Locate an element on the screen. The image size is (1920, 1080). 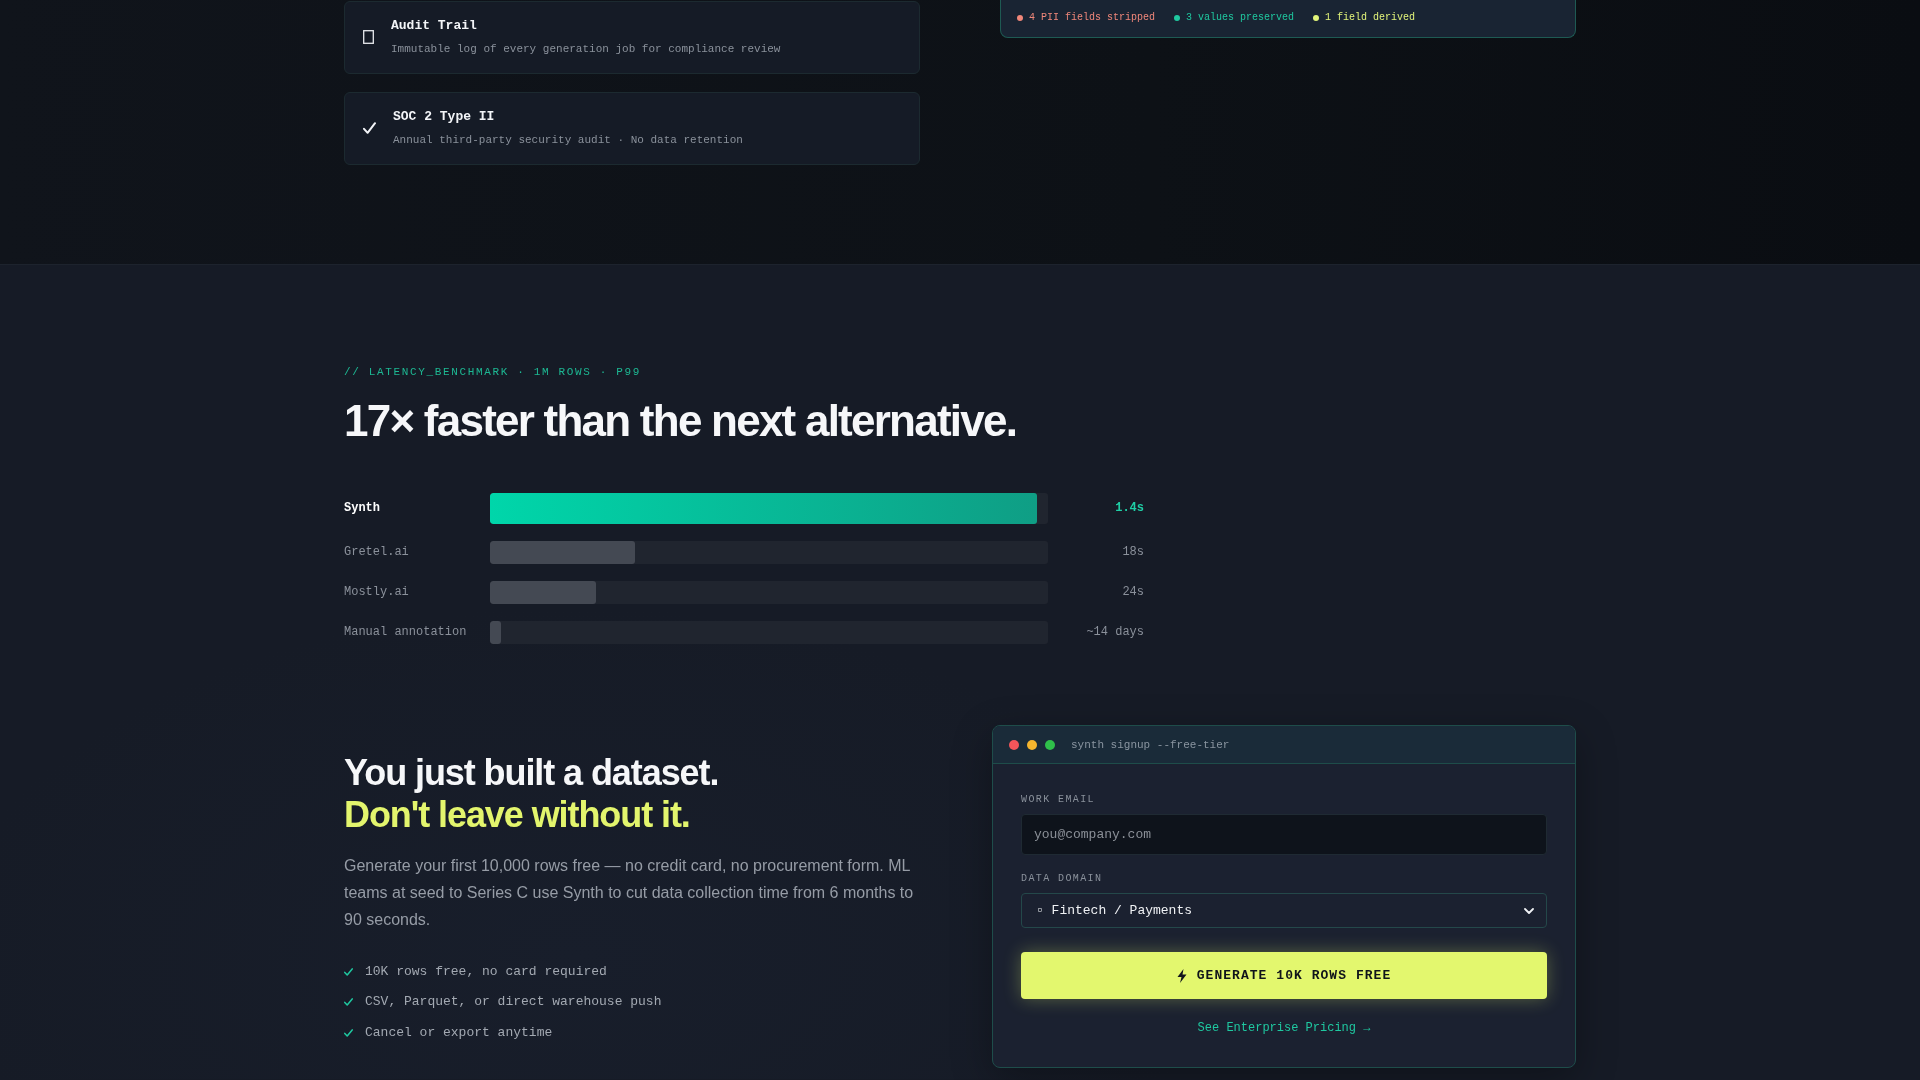
cta-description: Generate your first 10,000 rows free — no credit card, no procurement form. ML teams at seed to Series C use Synth to cut data collection time from 6 months to 90 seconds. is located at coordinates (629, 892).